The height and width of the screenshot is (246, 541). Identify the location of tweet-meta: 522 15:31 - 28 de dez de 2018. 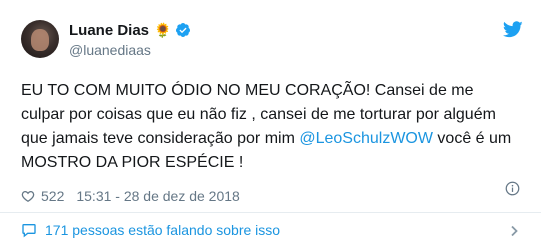
(270, 196).